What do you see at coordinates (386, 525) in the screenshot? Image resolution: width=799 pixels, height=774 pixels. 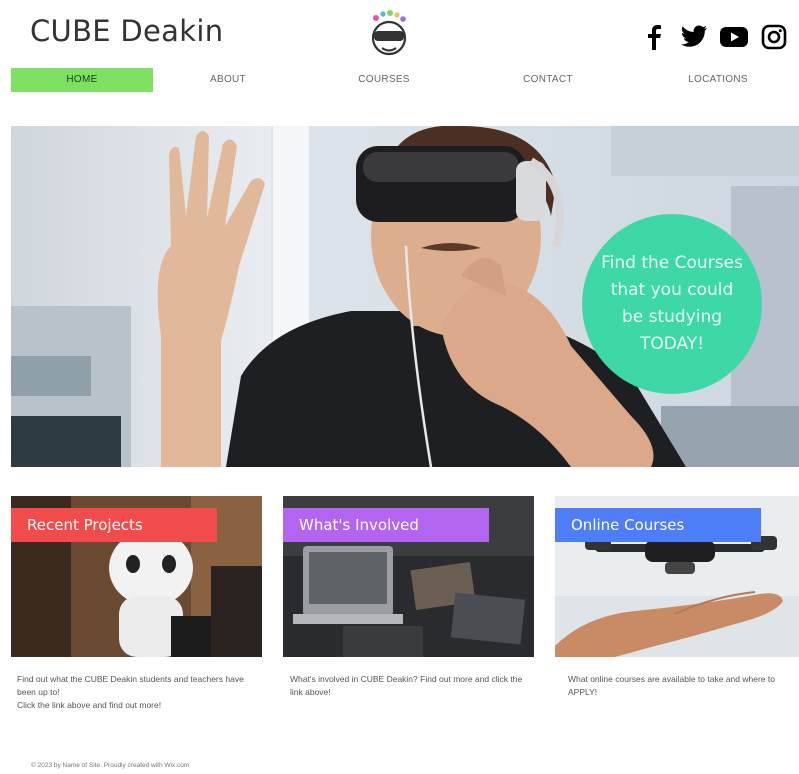 I see `whats-involved-label: What's Involved` at bounding box center [386, 525].